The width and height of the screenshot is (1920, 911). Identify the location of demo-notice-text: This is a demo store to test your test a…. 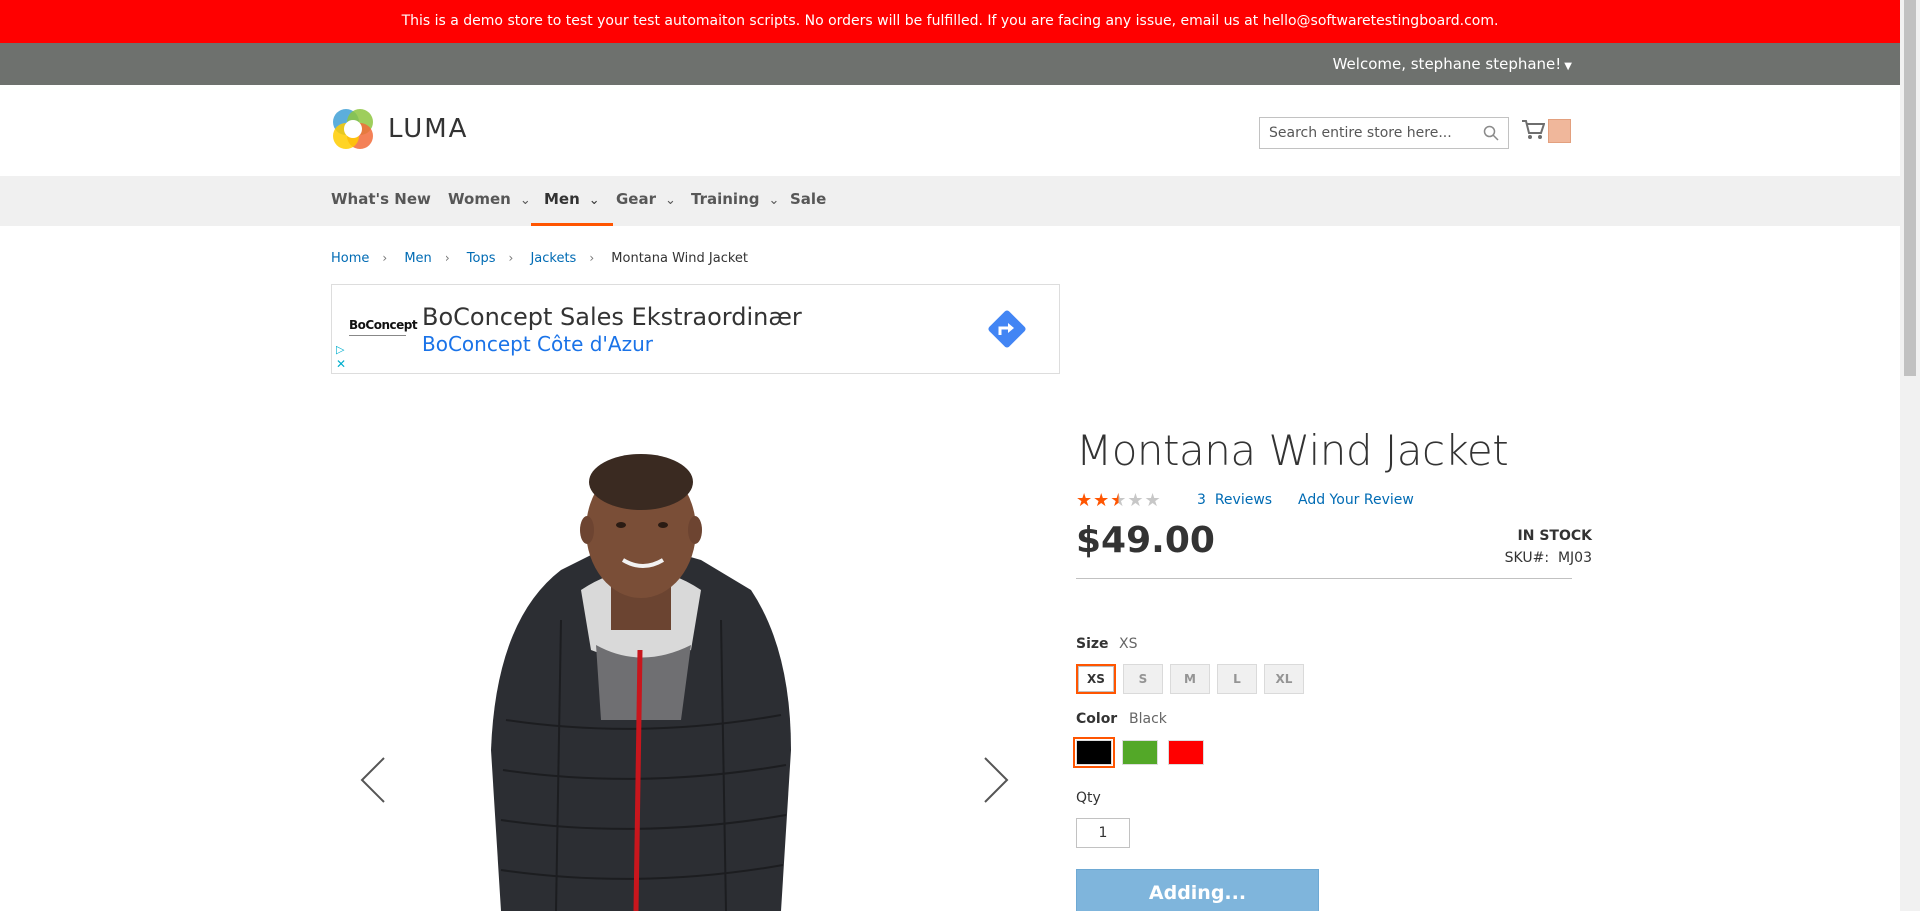
(950, 21).